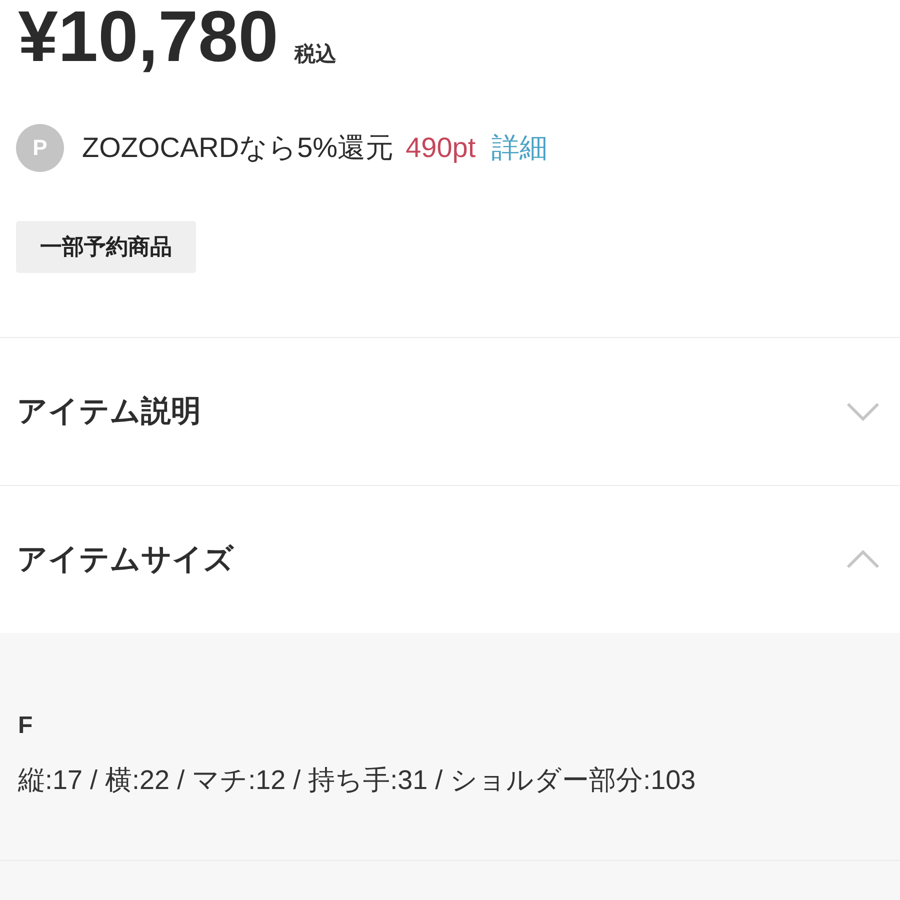  I want to click on chevron-down-icon, so click(863, 411).